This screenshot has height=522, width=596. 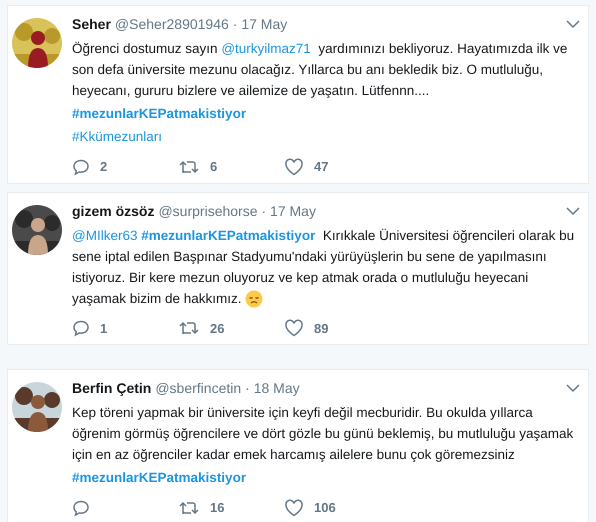 I want to click on user-handle: @sberfincetin, so click(x=198, y=388).